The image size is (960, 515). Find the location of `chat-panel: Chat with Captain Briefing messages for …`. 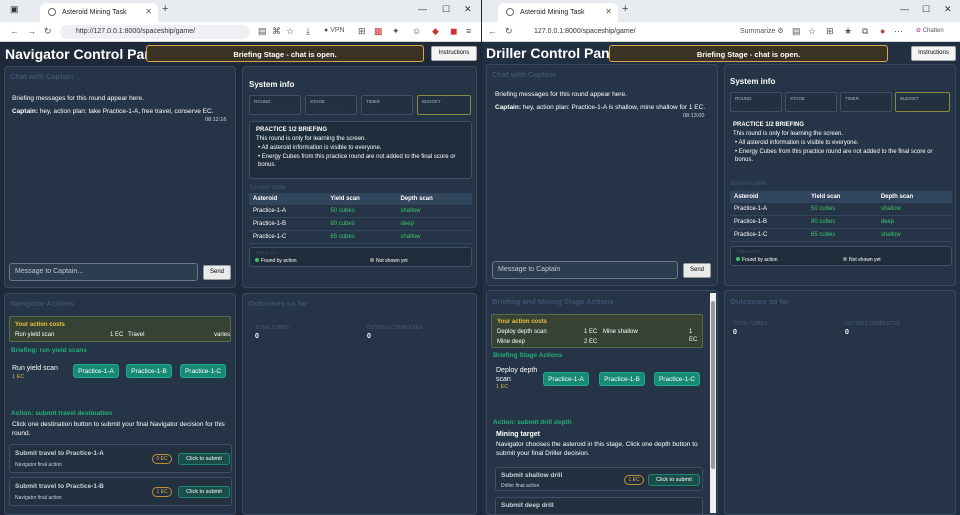

chat-panel: Chat with Captain Briefing messages for … is located at coordinates (602, 175).